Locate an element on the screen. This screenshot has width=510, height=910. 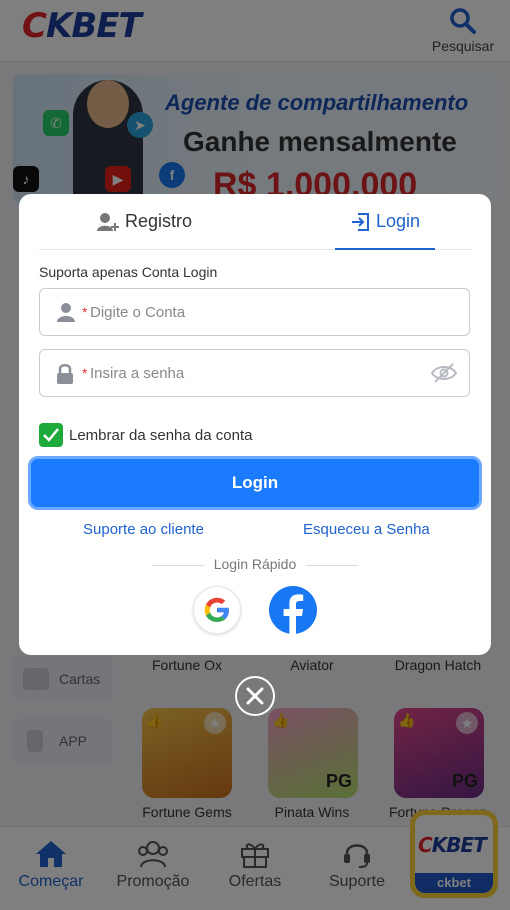
tab-login: Login is located at coordinates (385, 222).